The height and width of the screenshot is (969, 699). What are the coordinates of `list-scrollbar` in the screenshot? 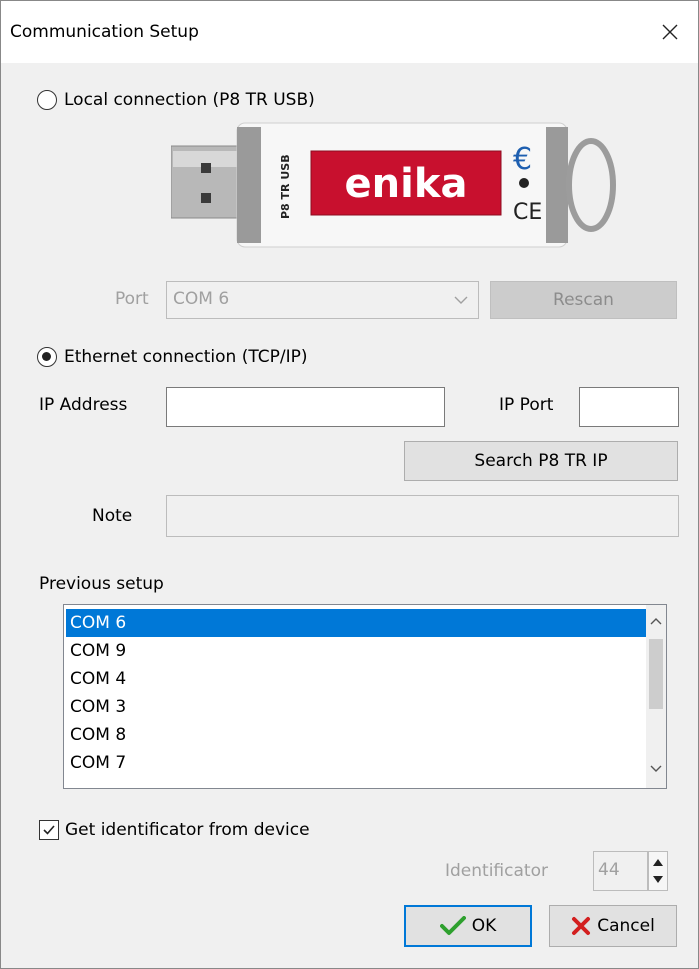 It's located at (656, 696).